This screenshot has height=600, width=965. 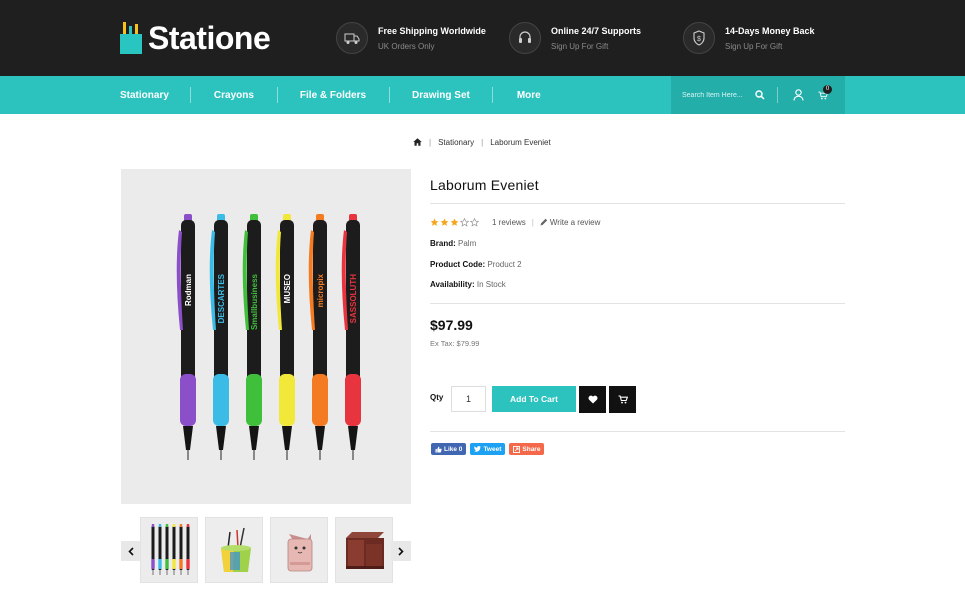 What do you see at coordinates (453, 449) in the screenshot?
I see `facebook-like-label: Like 0` at bounding box center [453, 449].